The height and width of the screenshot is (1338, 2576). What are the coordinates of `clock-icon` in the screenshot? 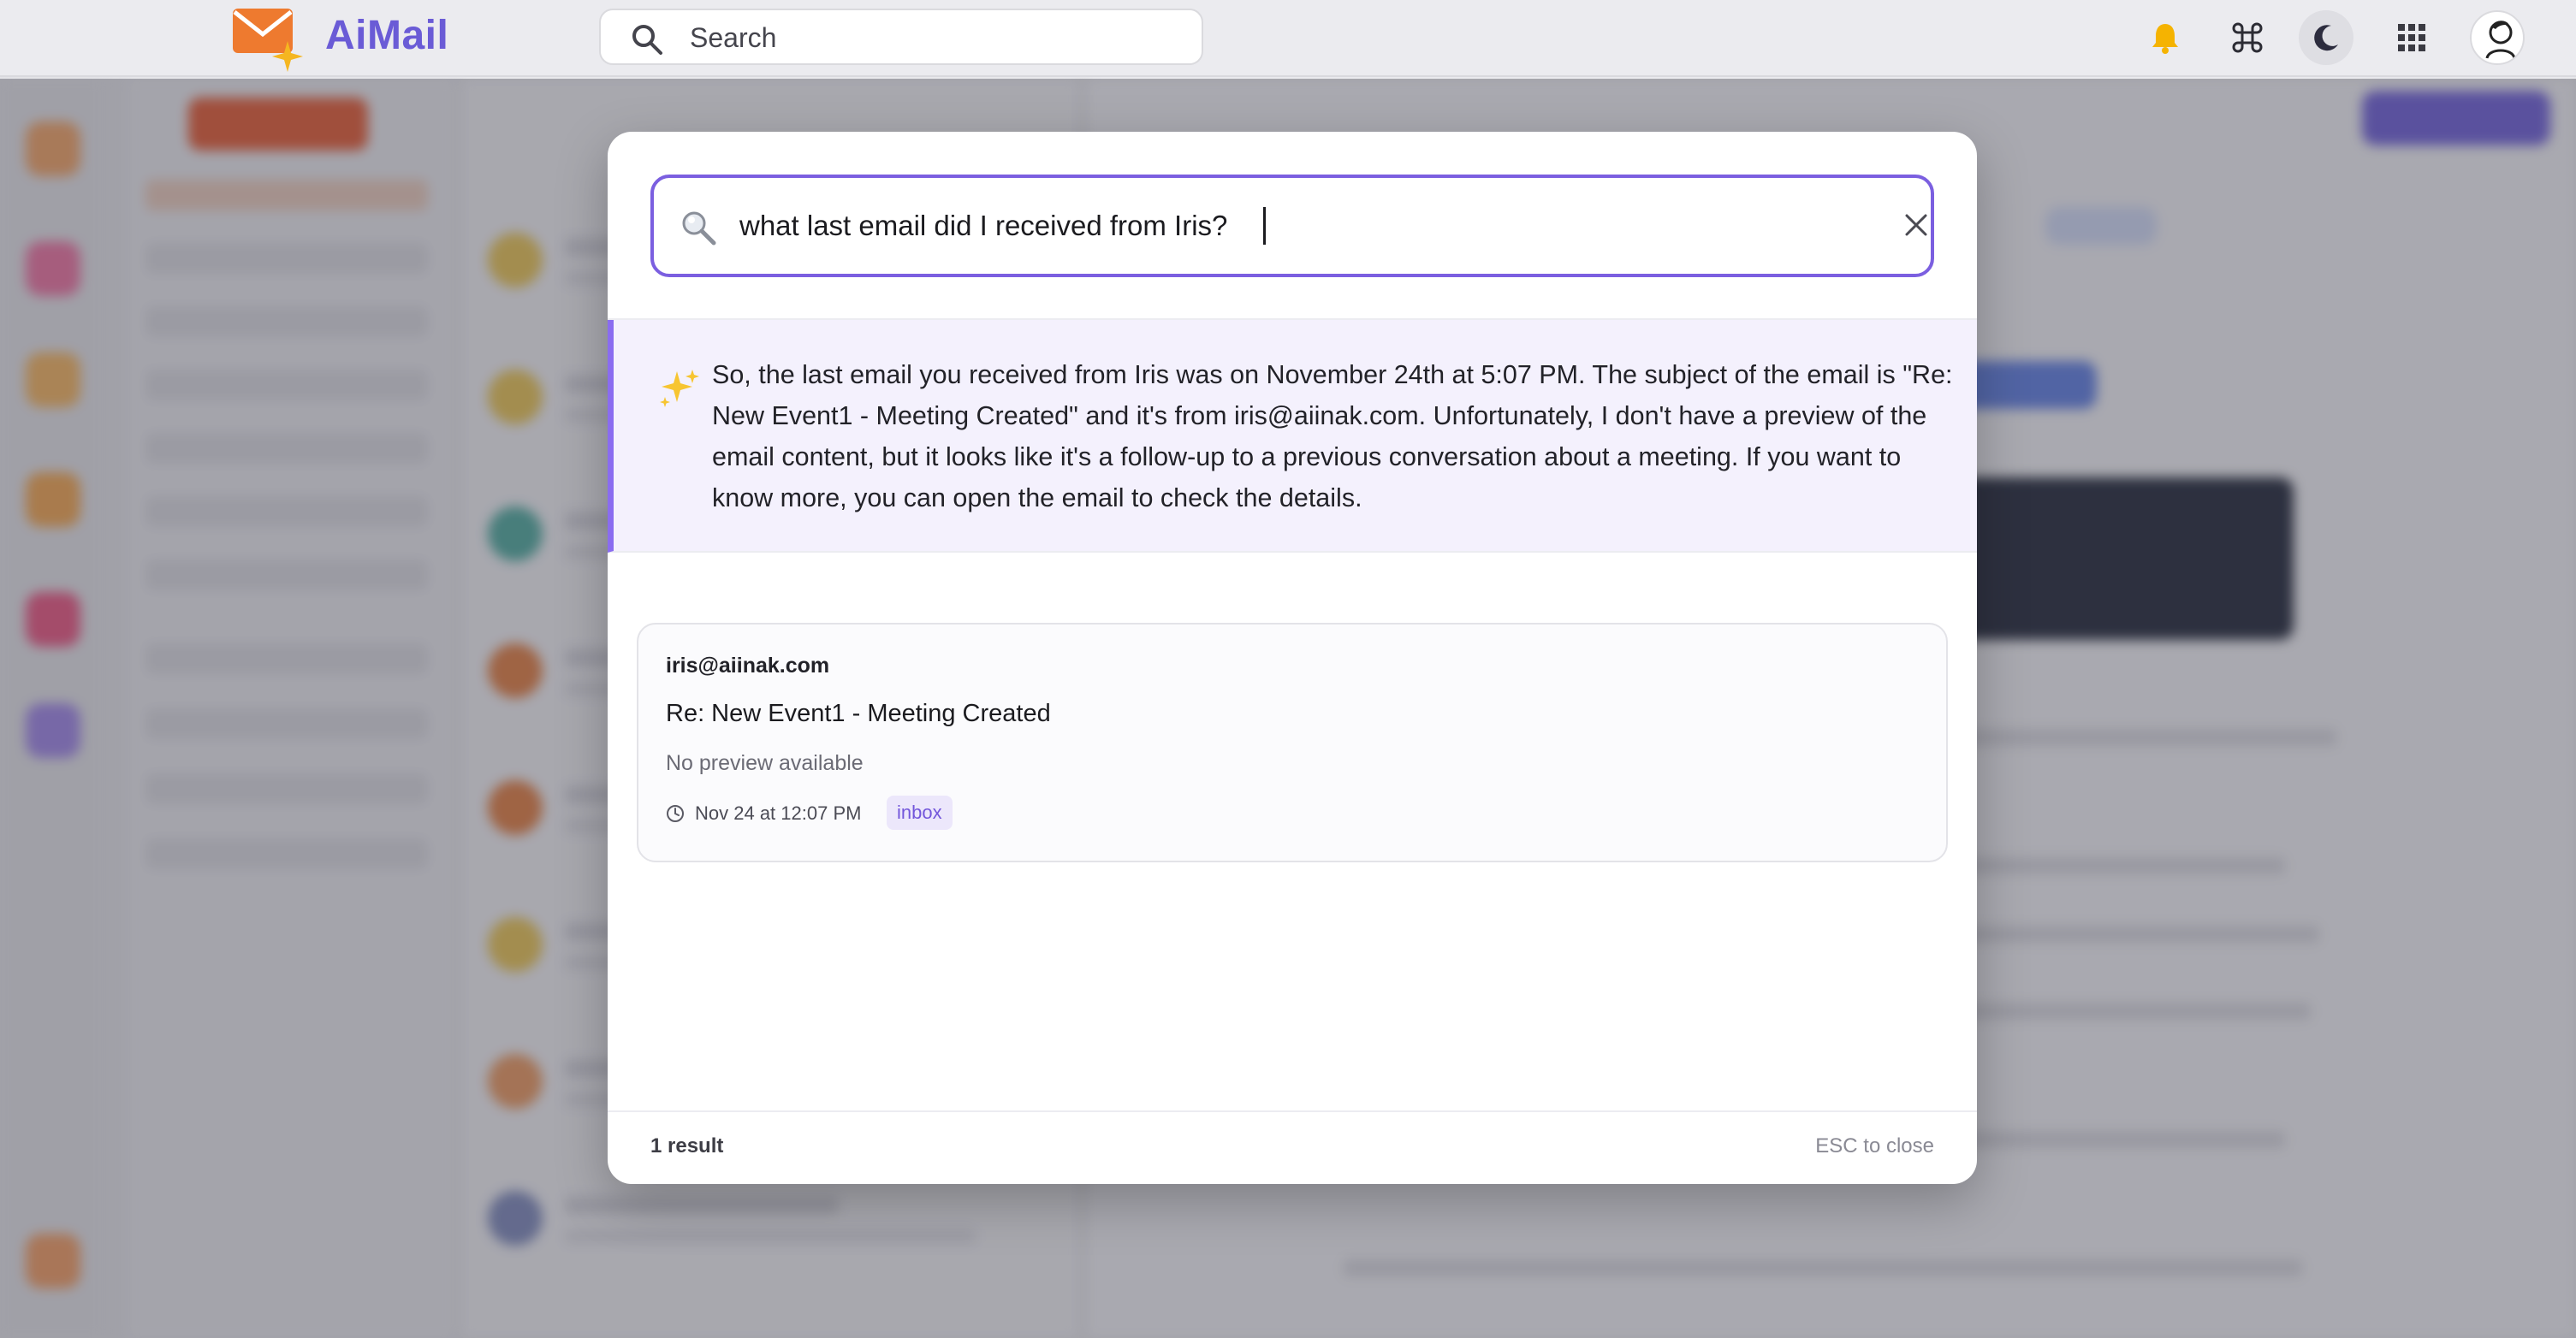 It's located at (675, 813).